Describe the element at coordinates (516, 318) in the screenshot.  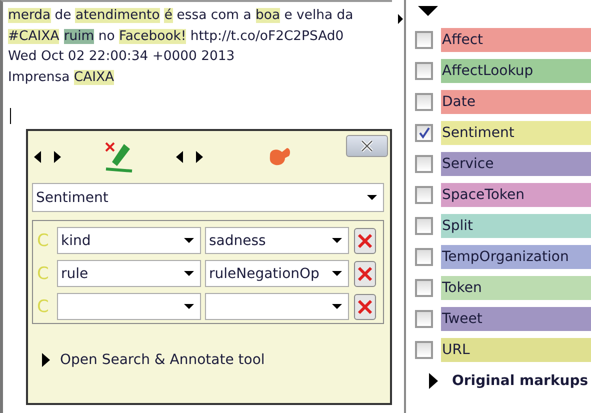
I see `annotation-type-label: Tweet` at that location.